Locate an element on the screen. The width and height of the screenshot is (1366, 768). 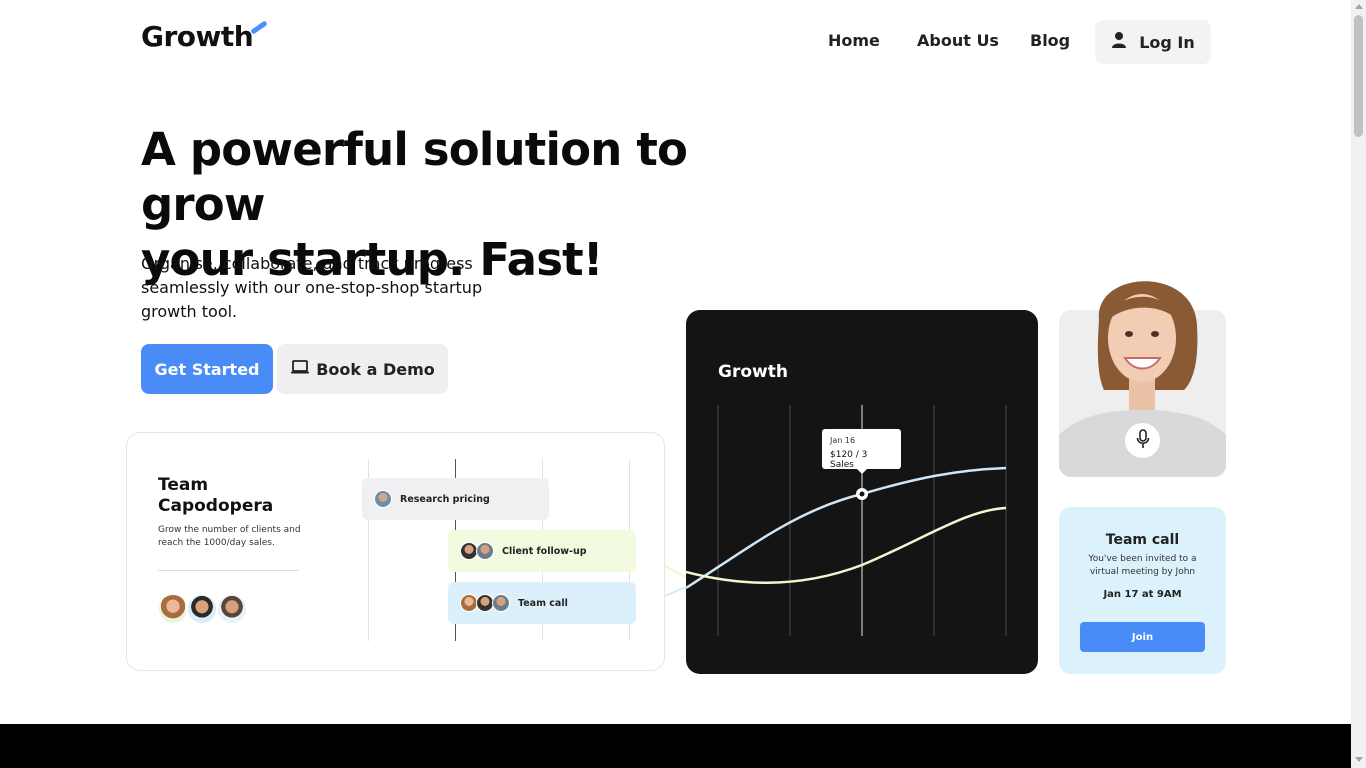
chart-point-marker-inner is located at coordinates (862, 494).